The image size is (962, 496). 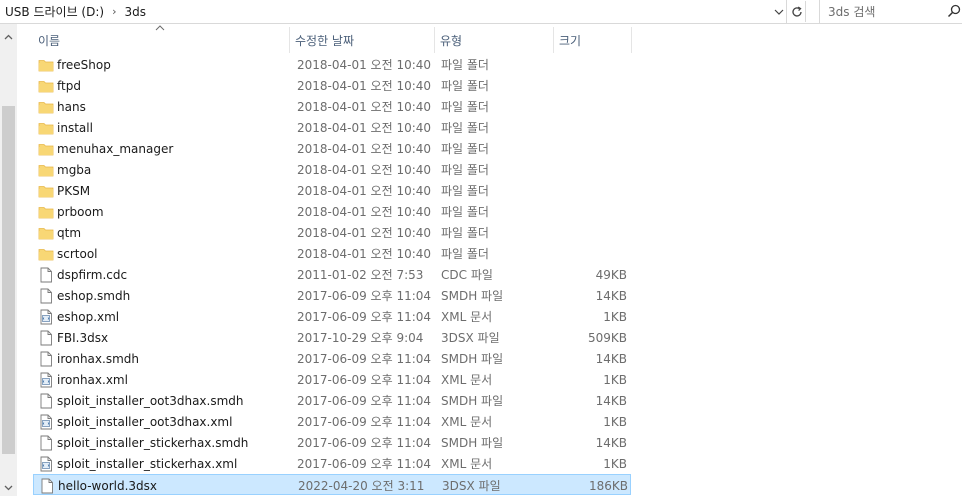 What do you see at coordinates (797, 11) in the screenshot?
I see `refresh-button` at bounding box center [797, 11].